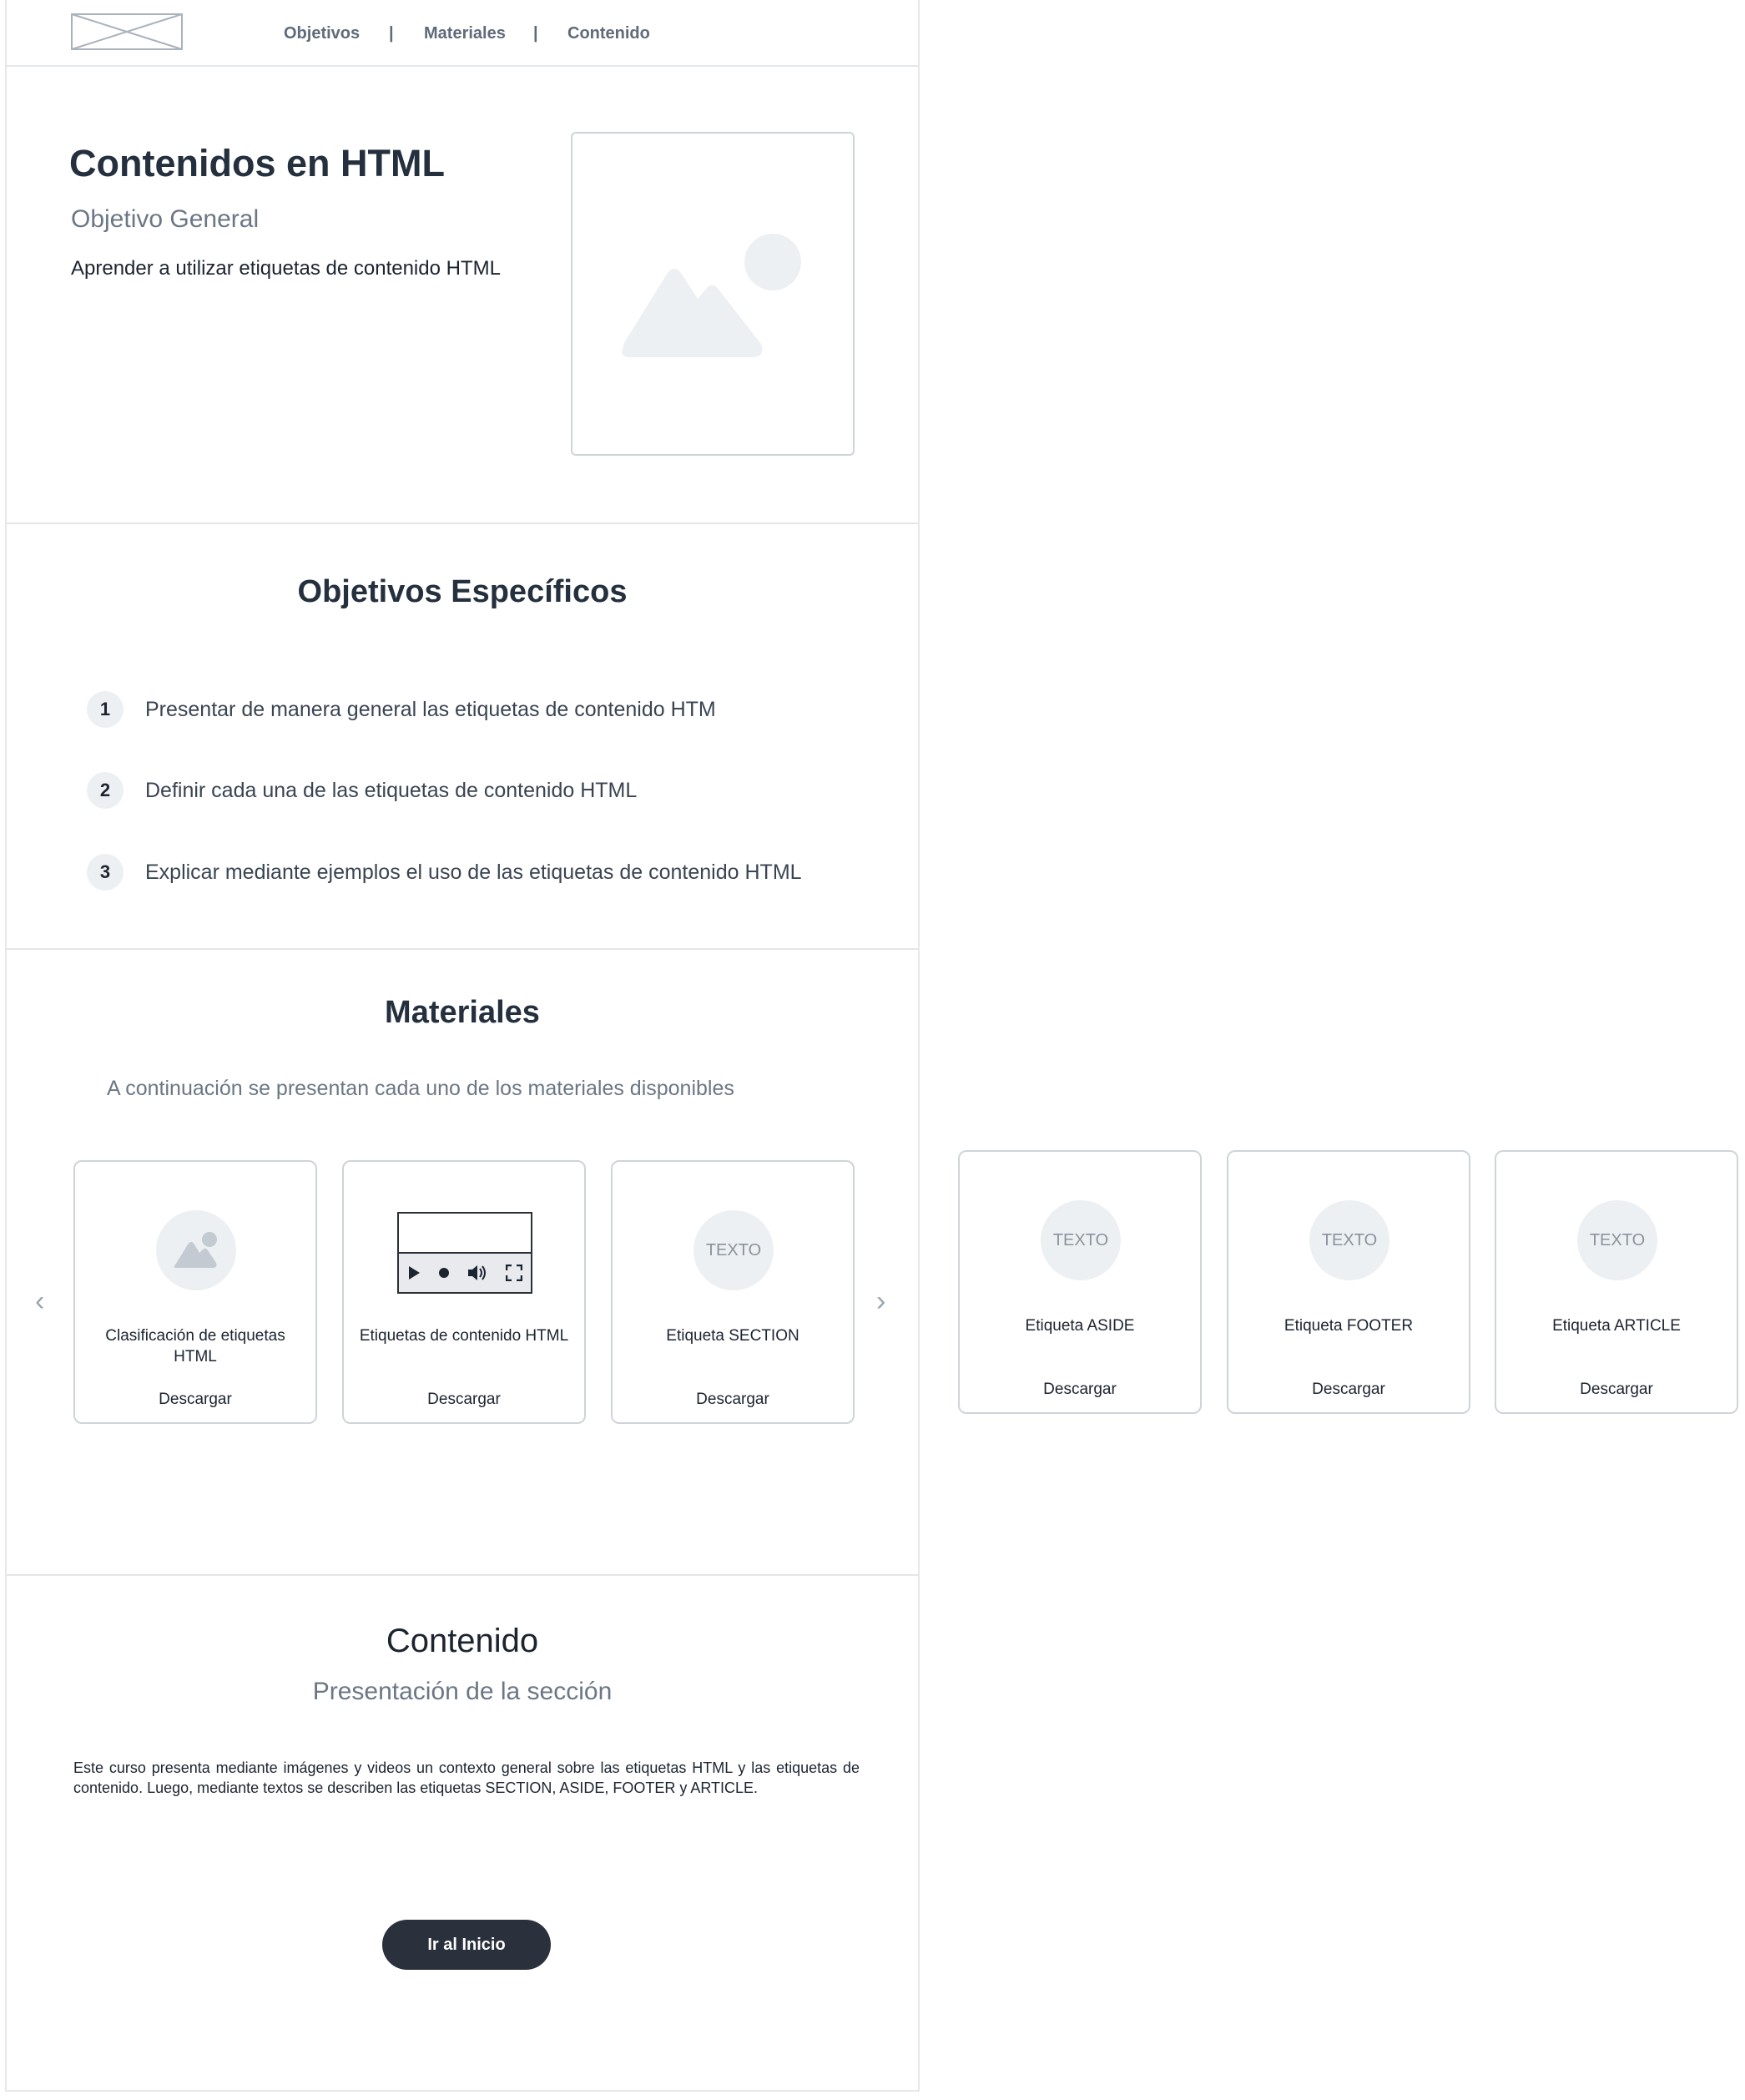  What do you see at coordinates (1616, 1326) in the screenshot?
I see `card-label: Etiqueta ARTICLE` at bounding box center [1616, 1326].